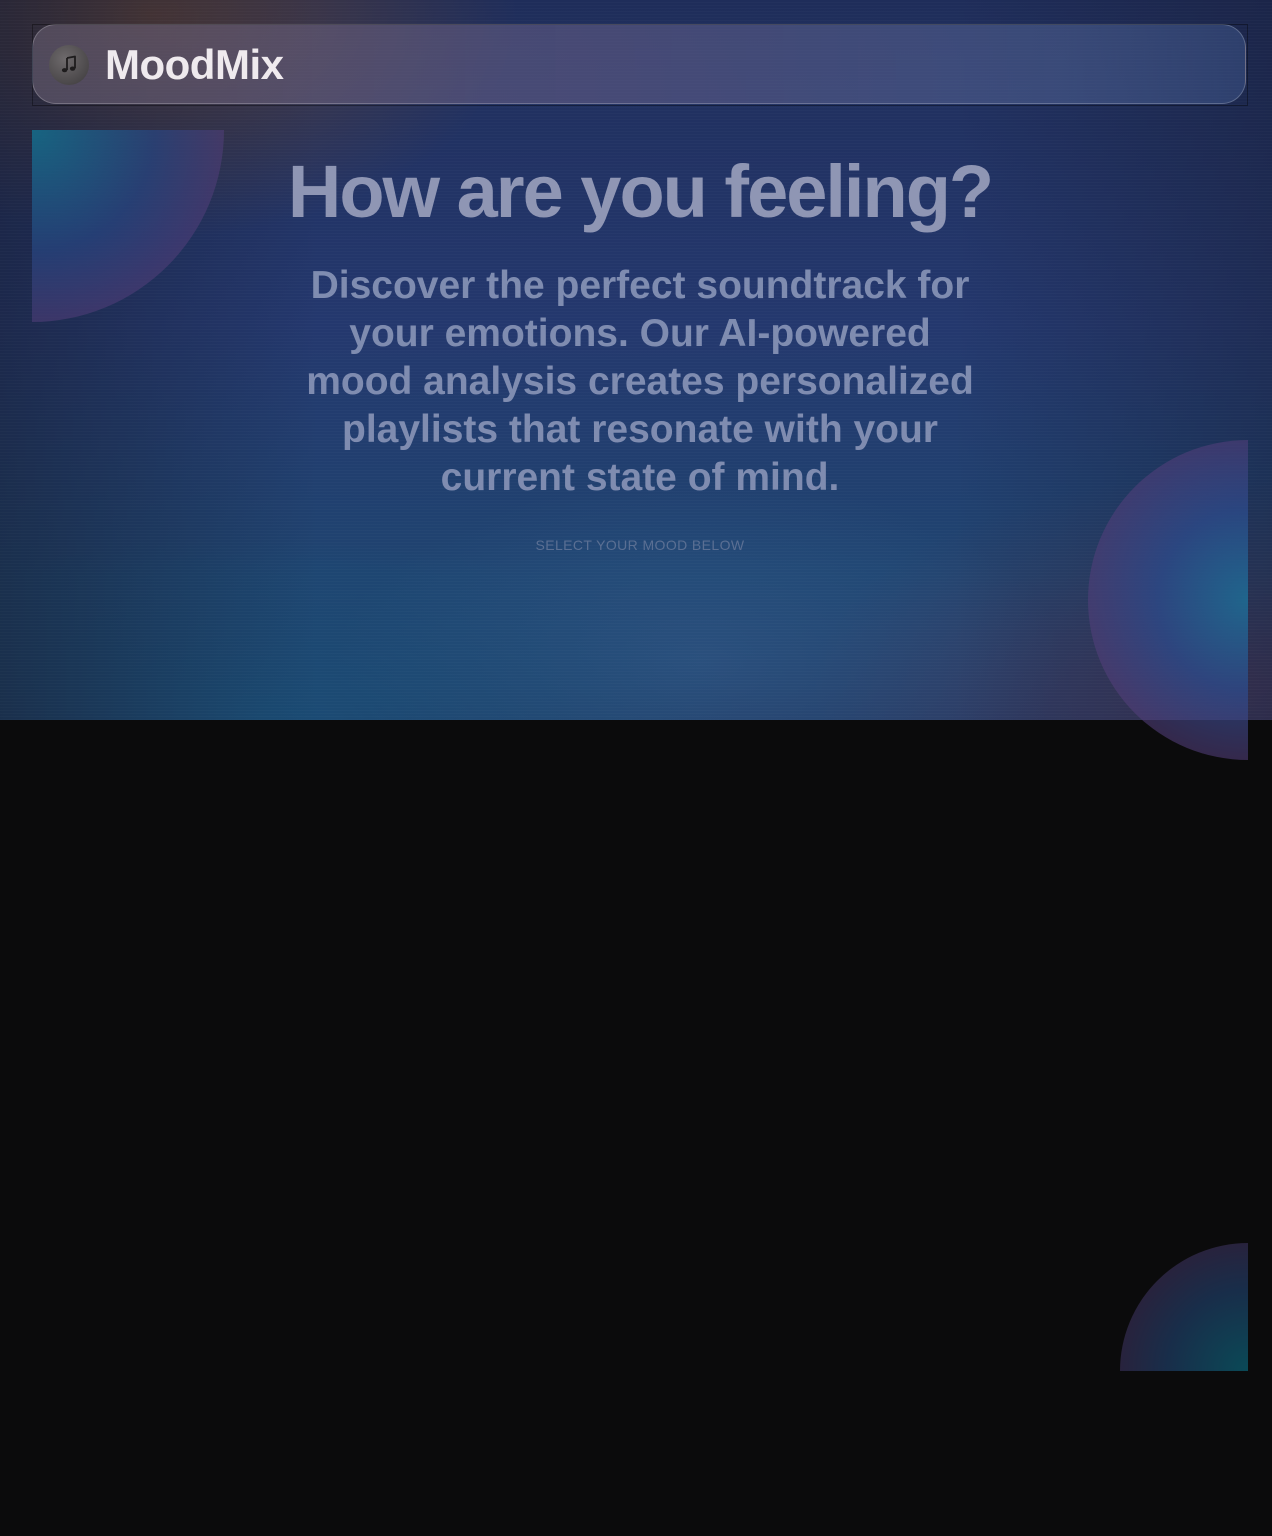 The width and height of the screenshot is (1272, 1536). What do you see at coordinates (639, 64) in the screenshot?
I see `top-navbar: MoodMix` at bounding box center [639, 64].